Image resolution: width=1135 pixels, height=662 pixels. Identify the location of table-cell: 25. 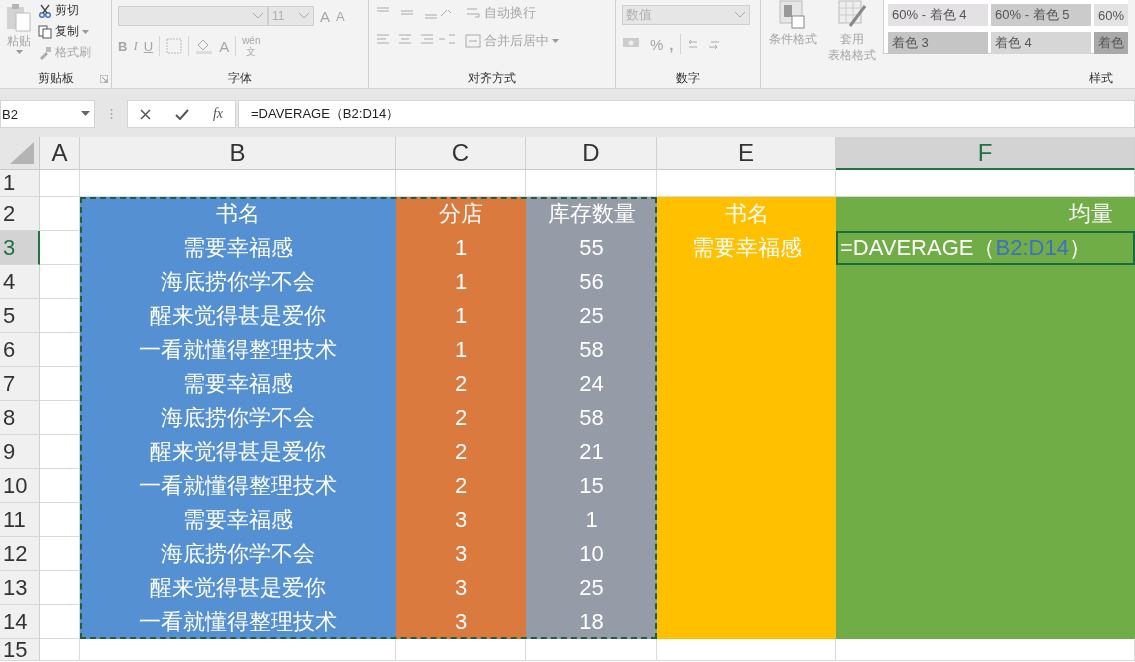
(591, 588).